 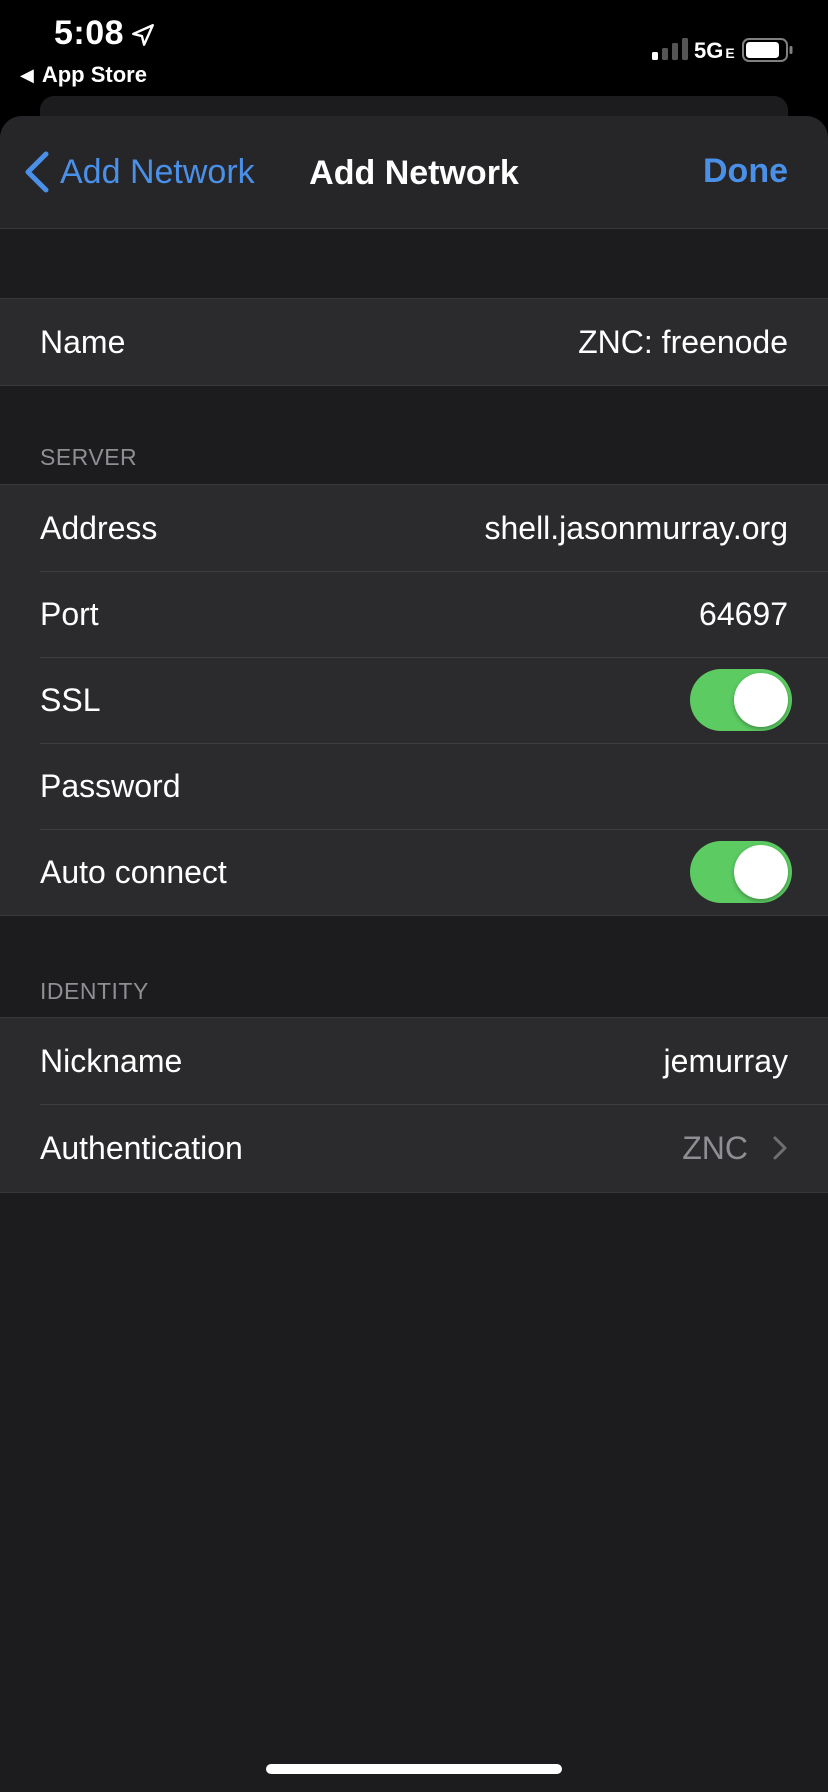 What do you see at coordinates (70, 699) in the screenshot?
I see `ssl-label: SSL` at bounding box center [70, 699].